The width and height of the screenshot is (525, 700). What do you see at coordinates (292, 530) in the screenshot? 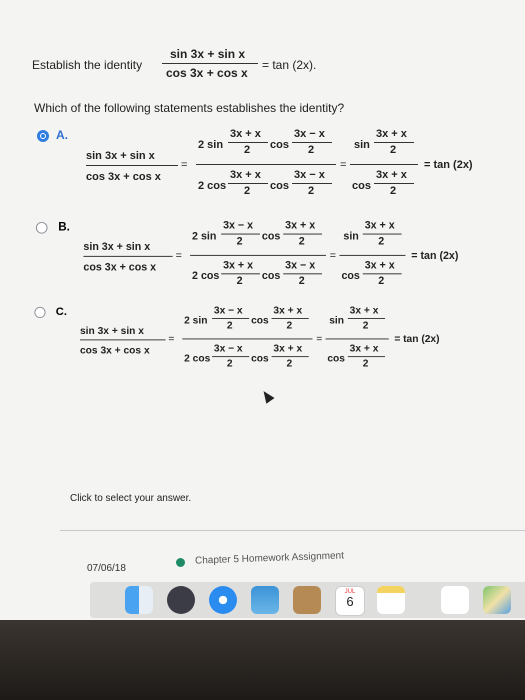
I see `footer-divider` at bounding box center [292, 530].